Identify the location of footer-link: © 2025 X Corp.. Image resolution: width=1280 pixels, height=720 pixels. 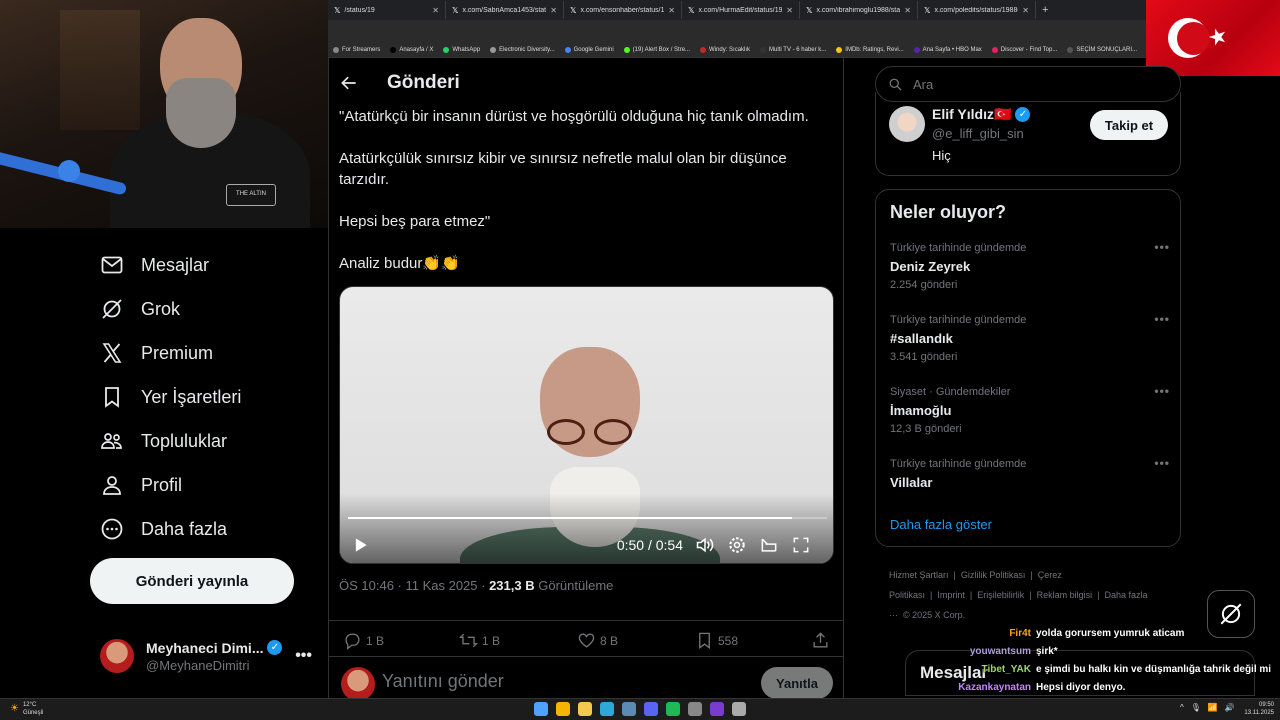
(934, 615).